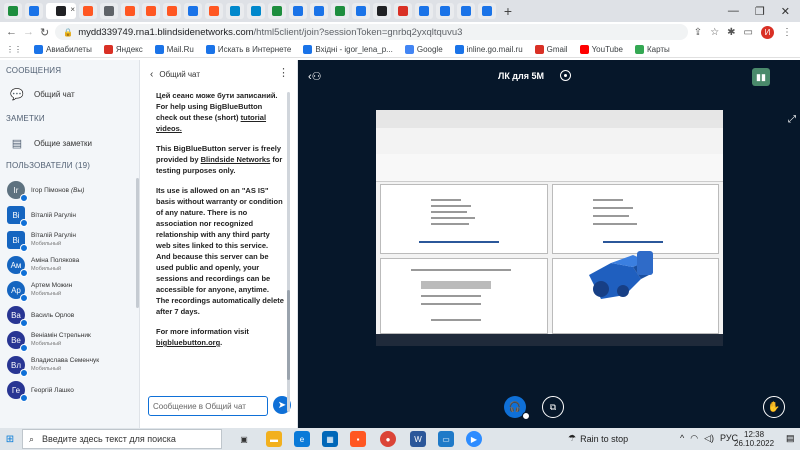 This screenshot has height=450, width=800. What do you see at coordinates (302, 439) in the screenshot?
I see `edge-icon: e` at bounding box center [302, 439].